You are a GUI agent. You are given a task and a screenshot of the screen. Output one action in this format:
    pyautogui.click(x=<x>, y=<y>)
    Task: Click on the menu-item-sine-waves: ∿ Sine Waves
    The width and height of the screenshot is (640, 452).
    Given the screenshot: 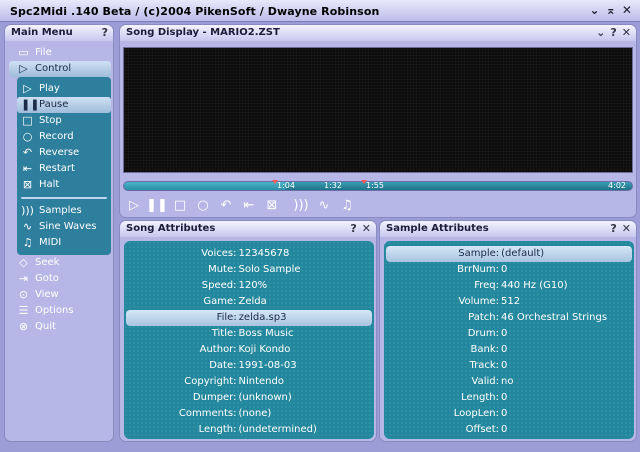 What is the action you would take?
    pyautogui.click(x=64, y=227)
    